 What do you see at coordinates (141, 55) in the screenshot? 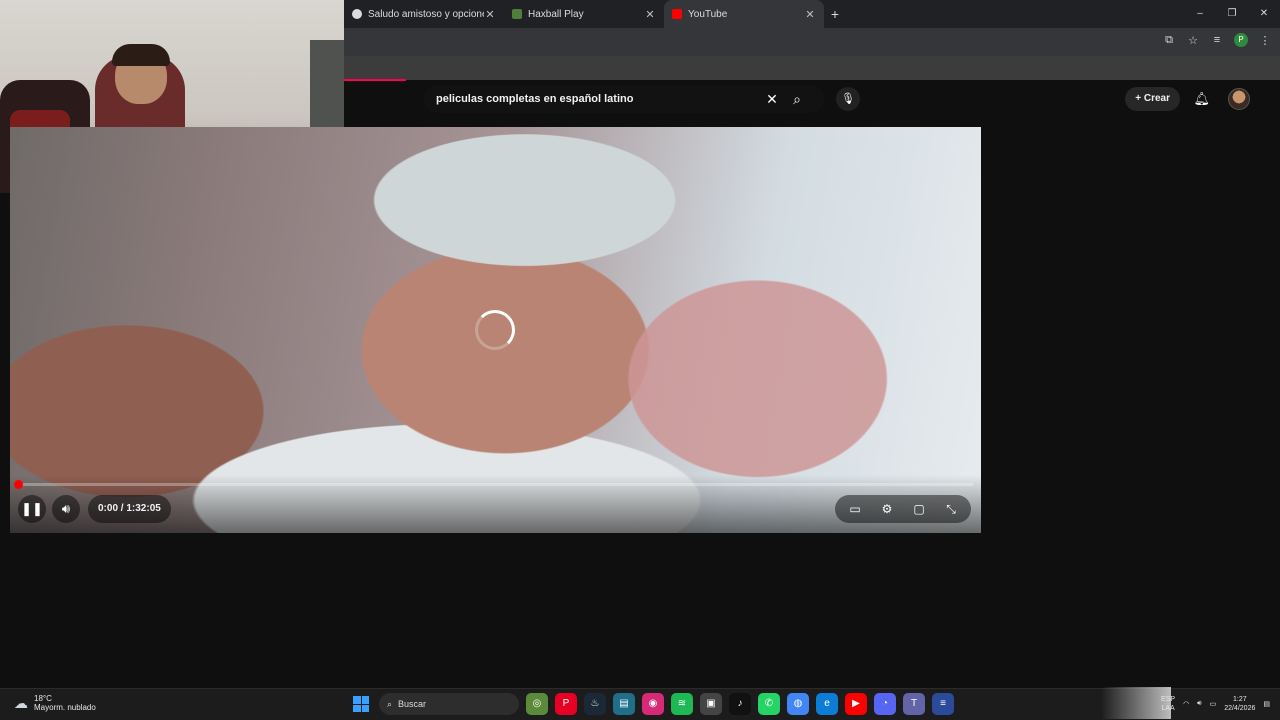
I see `webcam-person-hair` at bounding box center [141, 55].